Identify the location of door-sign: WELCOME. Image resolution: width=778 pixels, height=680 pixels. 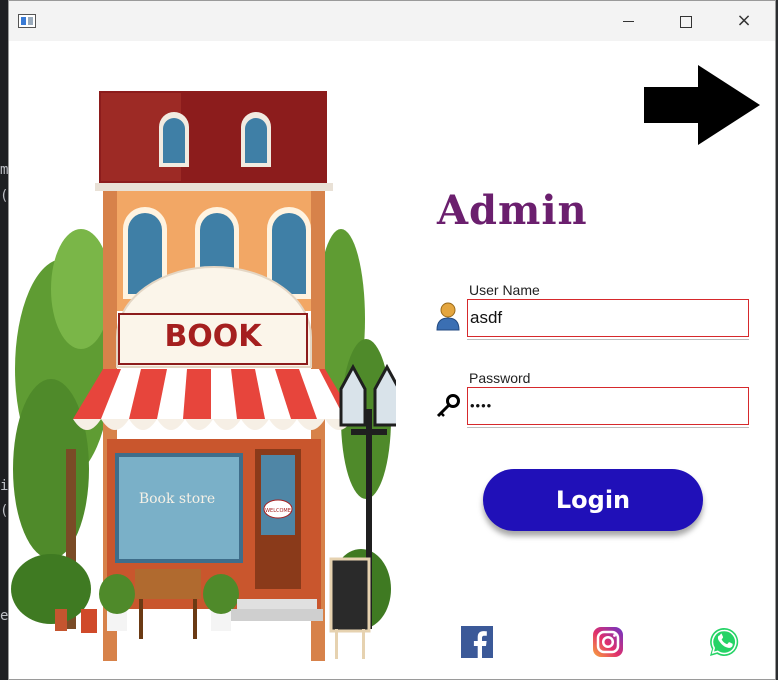
(278, 511).